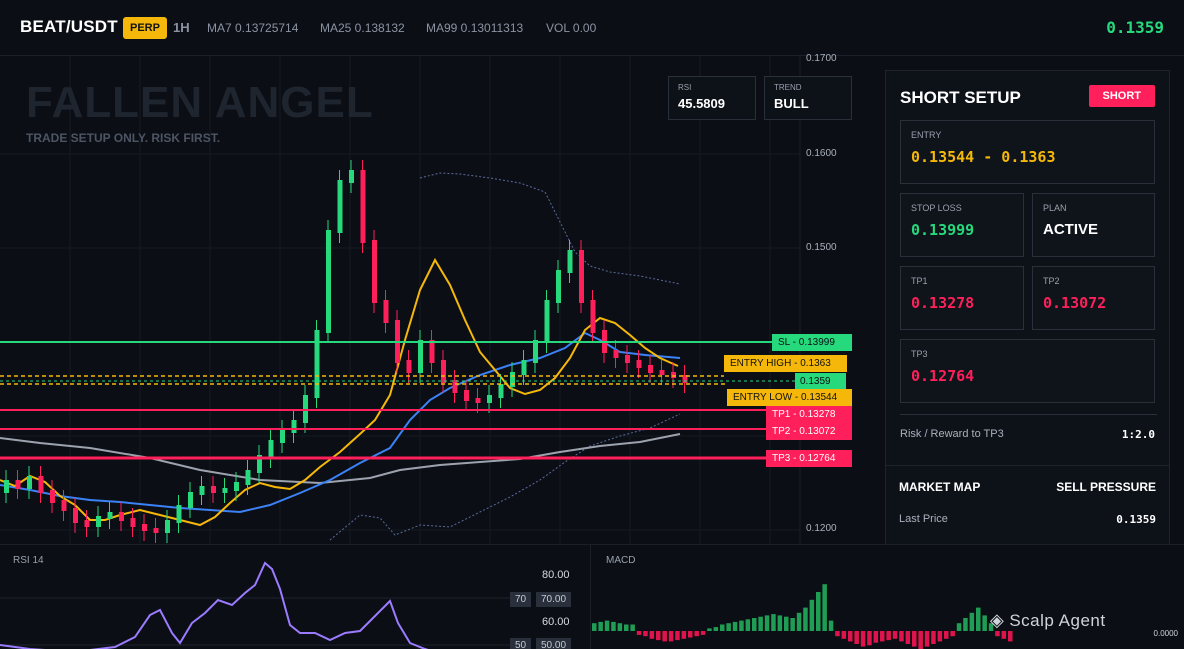 This screenshot has height=649, width=1184. What do you see at coordinates (1048, 620) in the screenshot?
I see `brand-logo: ◈ Scalp Agent` at bounding box center [1048, 620].